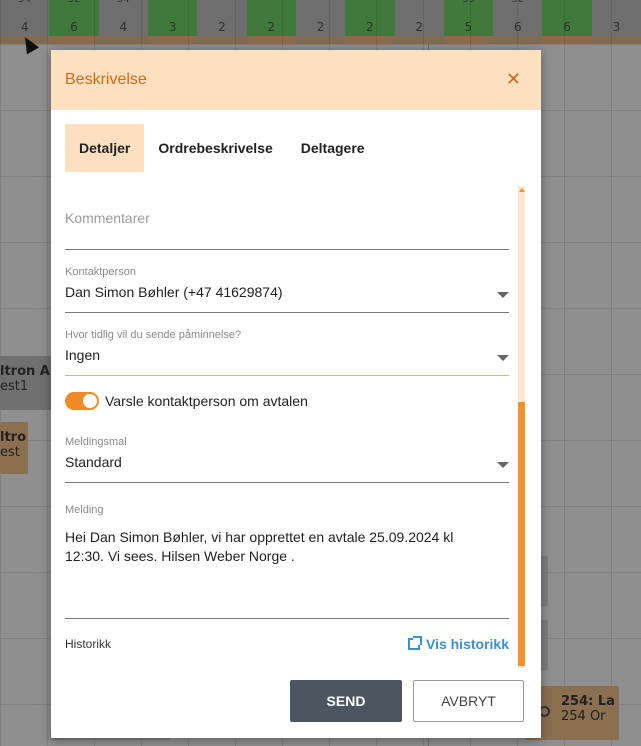 The width and height of the screenshot is (641, 746). What do you see at coordinates (296, 80) in the screenshot?
I see `modal-header: Beskrivelse ✕` at bounding box center [296, 80].